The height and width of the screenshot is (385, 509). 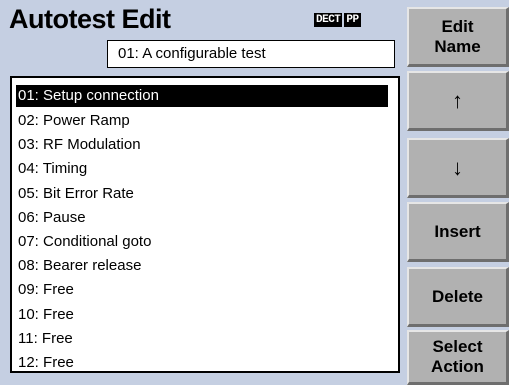 I want to click on step-number: 07:, so click(x=28, y=241).